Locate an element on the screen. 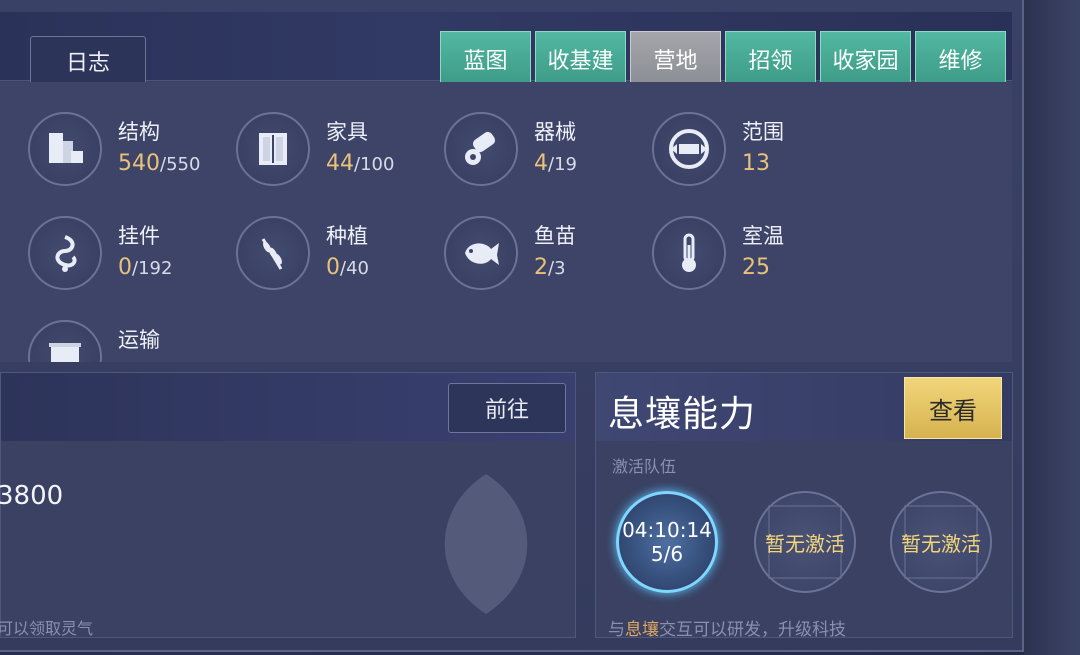 This screenshot has width=1080, height=655. tab-blueprint: 蓝图 is located at coordinates (485, 59).